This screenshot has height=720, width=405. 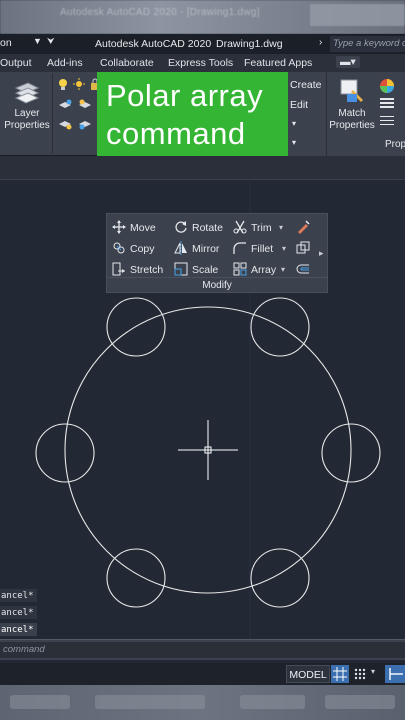 What do you see at coordinates (202, 168) in the screenshot?
I see `file-tabs-strip` at bounding box center [202, 168].